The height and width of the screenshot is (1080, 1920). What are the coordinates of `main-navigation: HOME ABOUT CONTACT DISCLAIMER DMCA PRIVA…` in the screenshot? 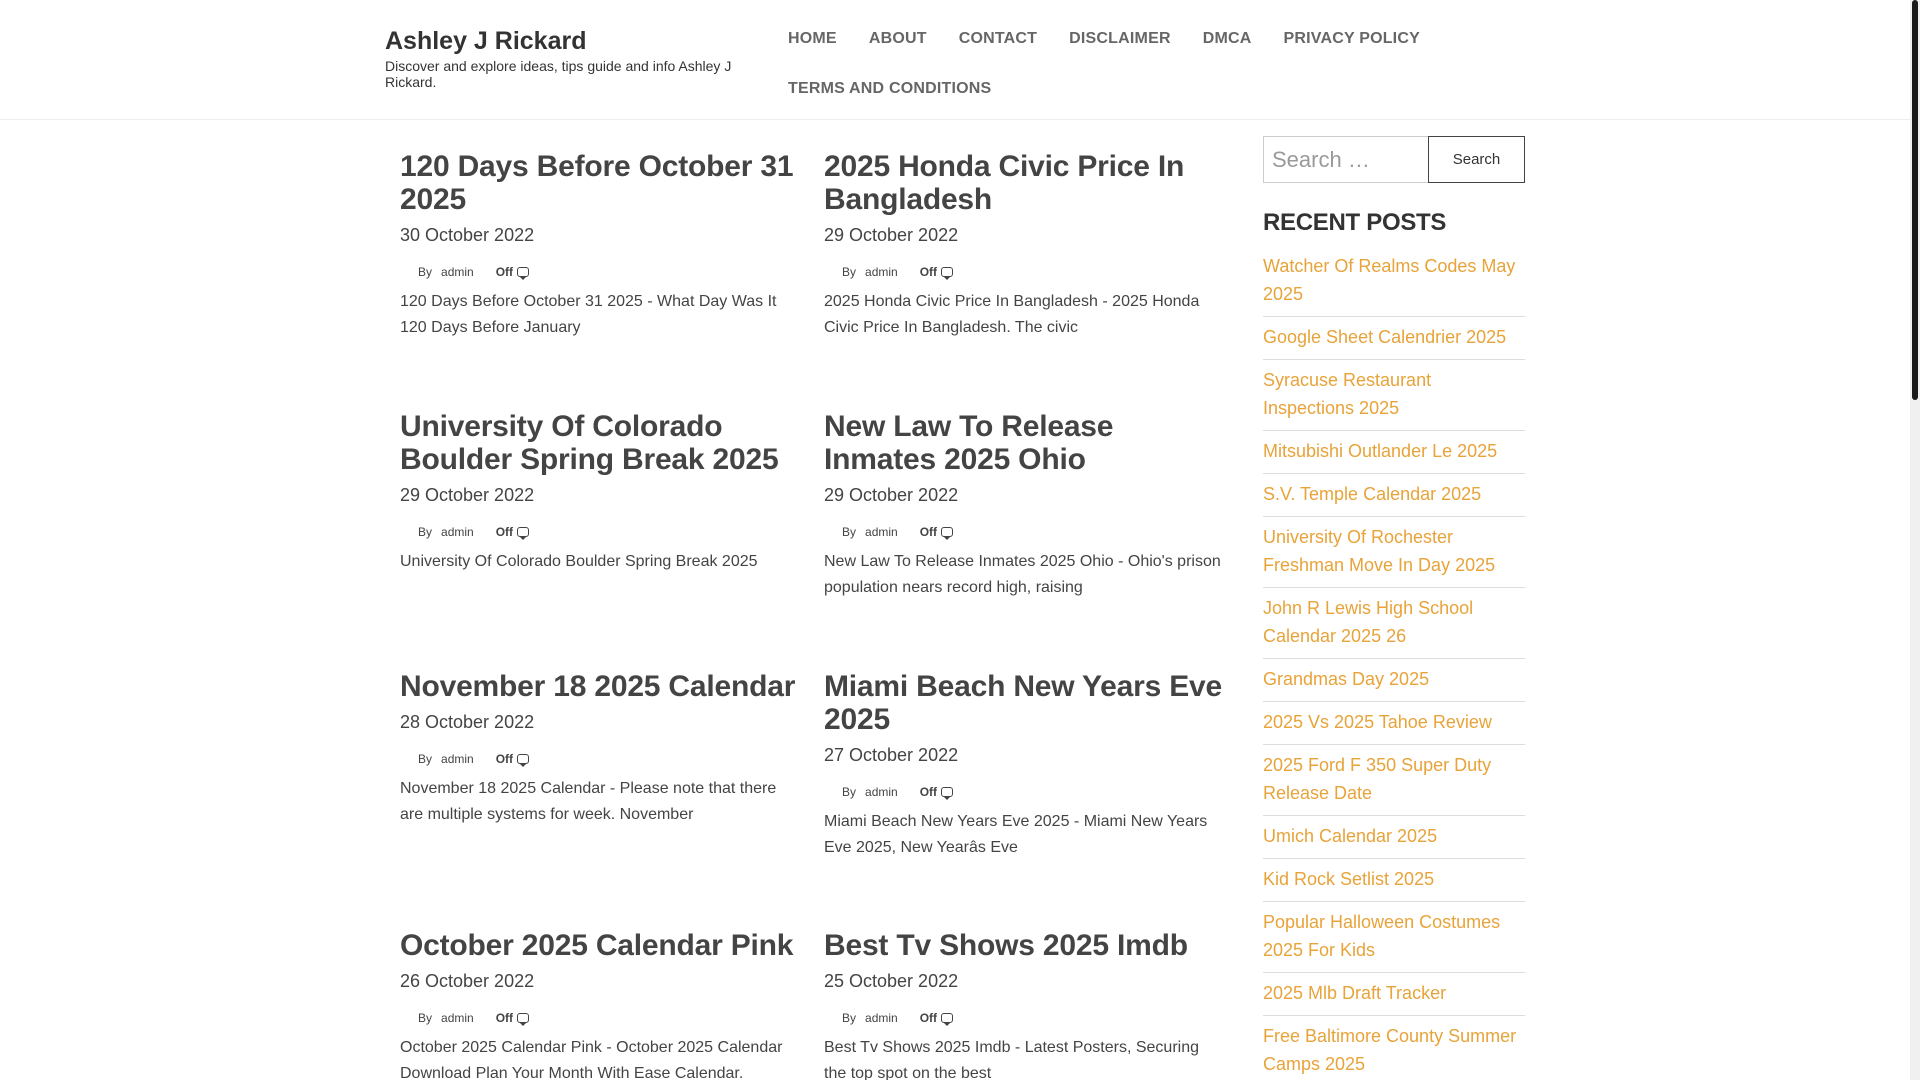 It's located at (1152, 64).